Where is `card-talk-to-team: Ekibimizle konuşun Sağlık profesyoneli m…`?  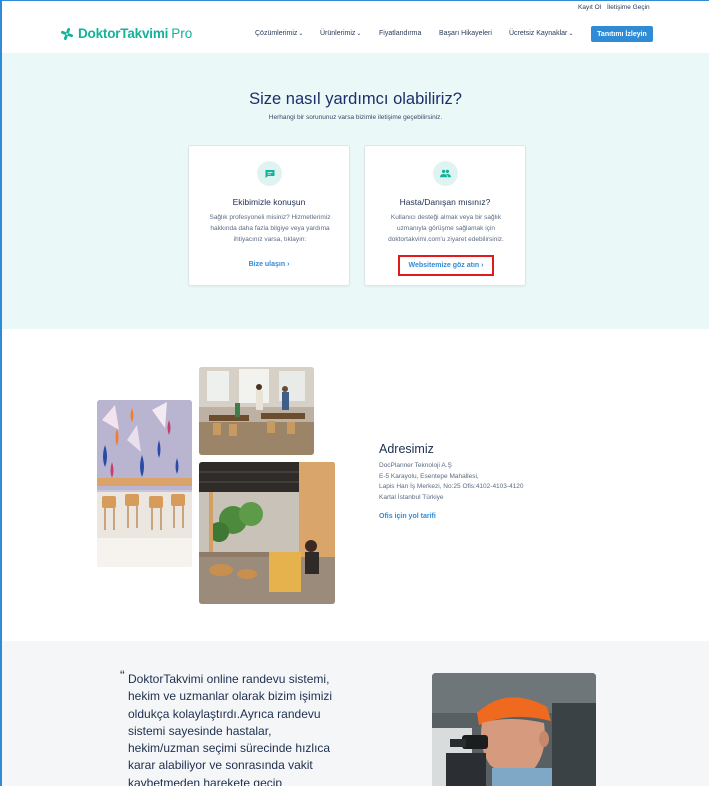
card-talk-to-team: Ekibimizle konuşun Sağlık profesyoneli m… is located at coordinates (269, 215).